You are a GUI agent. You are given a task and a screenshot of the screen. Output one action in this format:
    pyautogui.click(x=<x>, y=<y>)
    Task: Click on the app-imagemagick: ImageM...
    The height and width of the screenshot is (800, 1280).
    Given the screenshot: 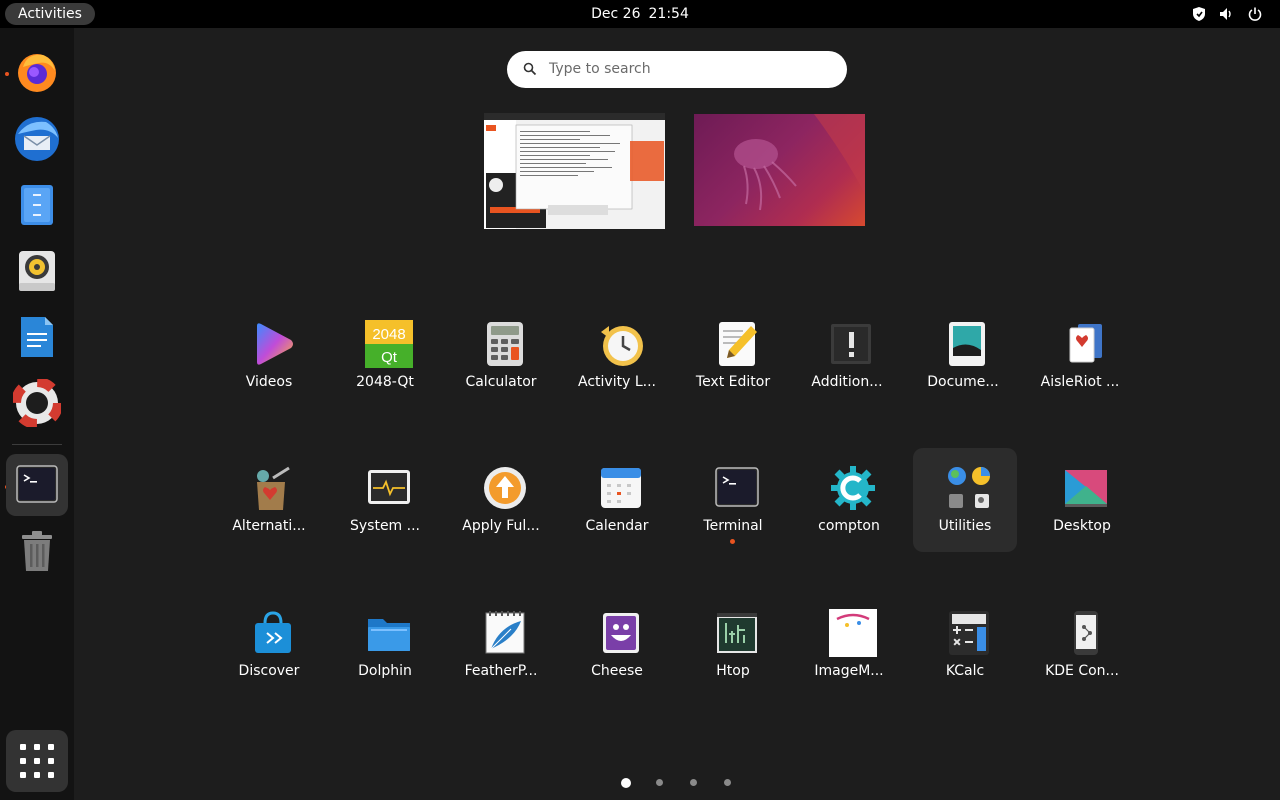 What is the action you would take?
    pyautogui.click(x=849, y=645)
    